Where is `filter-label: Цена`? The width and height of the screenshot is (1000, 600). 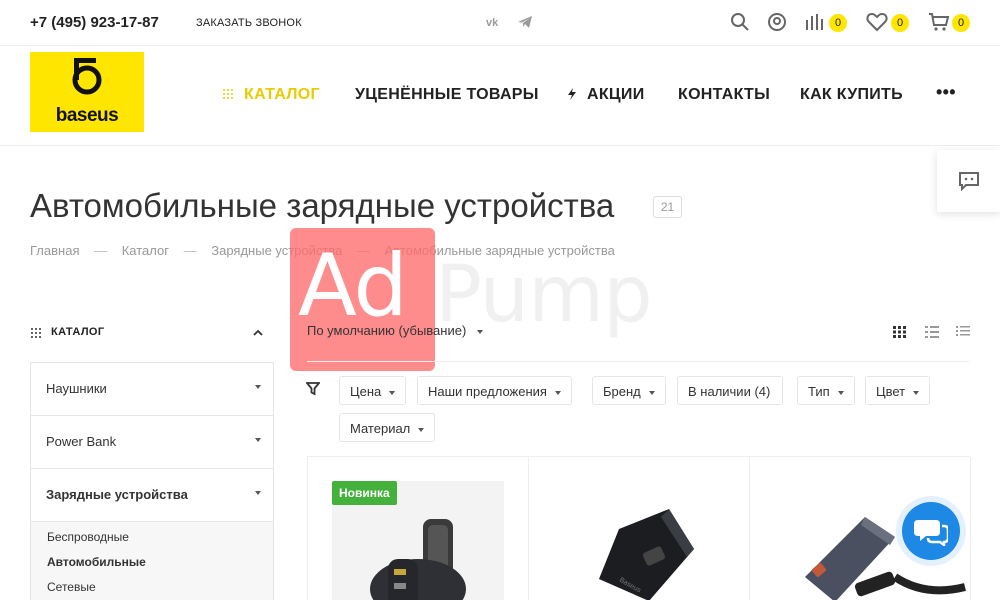 filter-label: Цена is located at coordinates (366, 391).